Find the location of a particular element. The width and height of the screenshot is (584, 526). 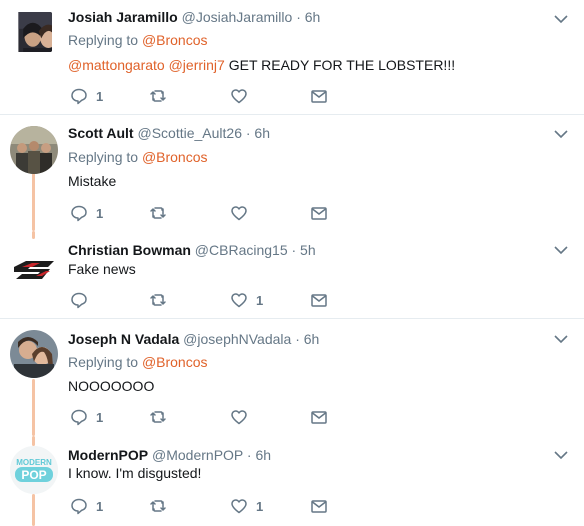

user-handle: @ModernPOP is located at coordinates (197, 455).